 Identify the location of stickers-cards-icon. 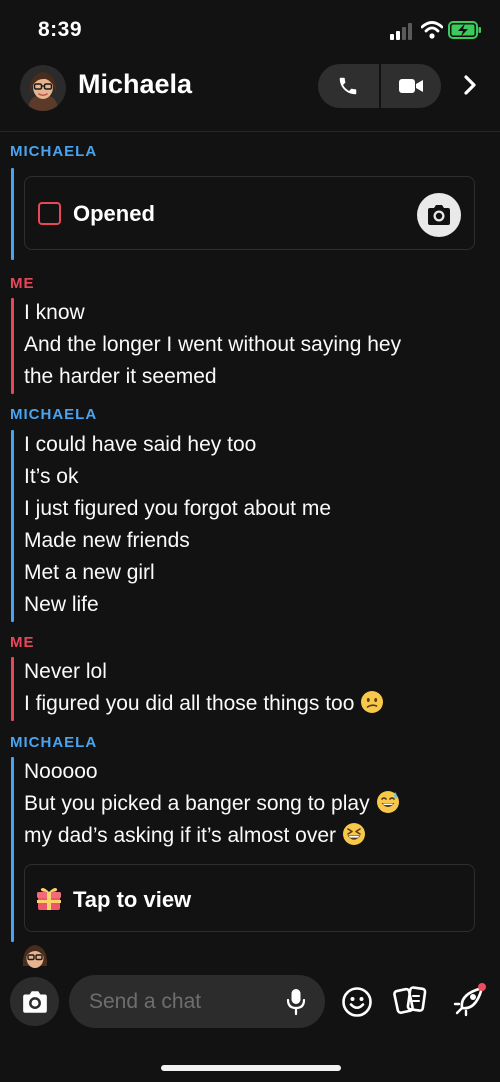
(411, 1001).